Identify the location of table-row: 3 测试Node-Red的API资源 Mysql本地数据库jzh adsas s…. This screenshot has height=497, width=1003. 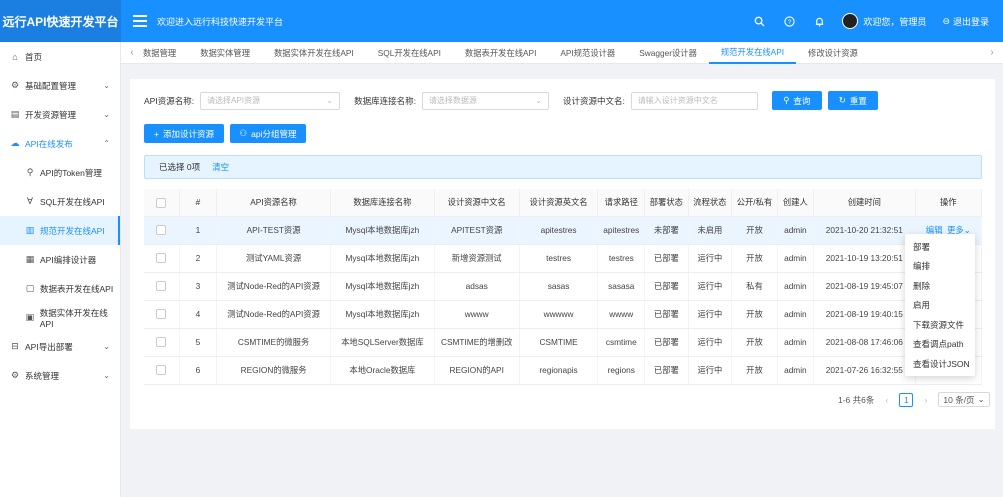
(563, 286).